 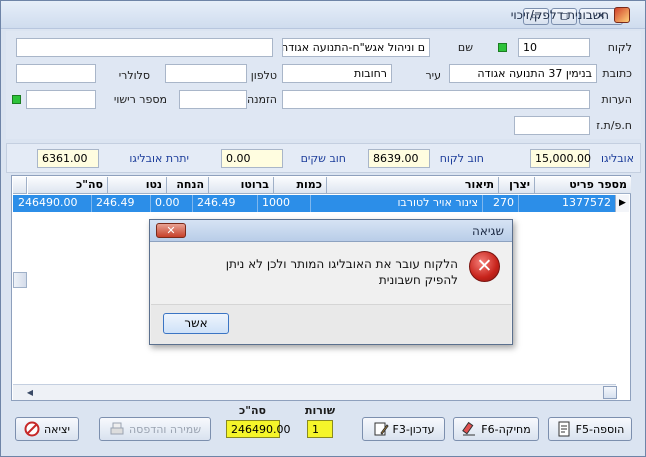 What do you see at coordinates (331, 231) in the screenshot?
I see `dialog-title-bar: שגיאה ✕` at bounding box center [331, 231].